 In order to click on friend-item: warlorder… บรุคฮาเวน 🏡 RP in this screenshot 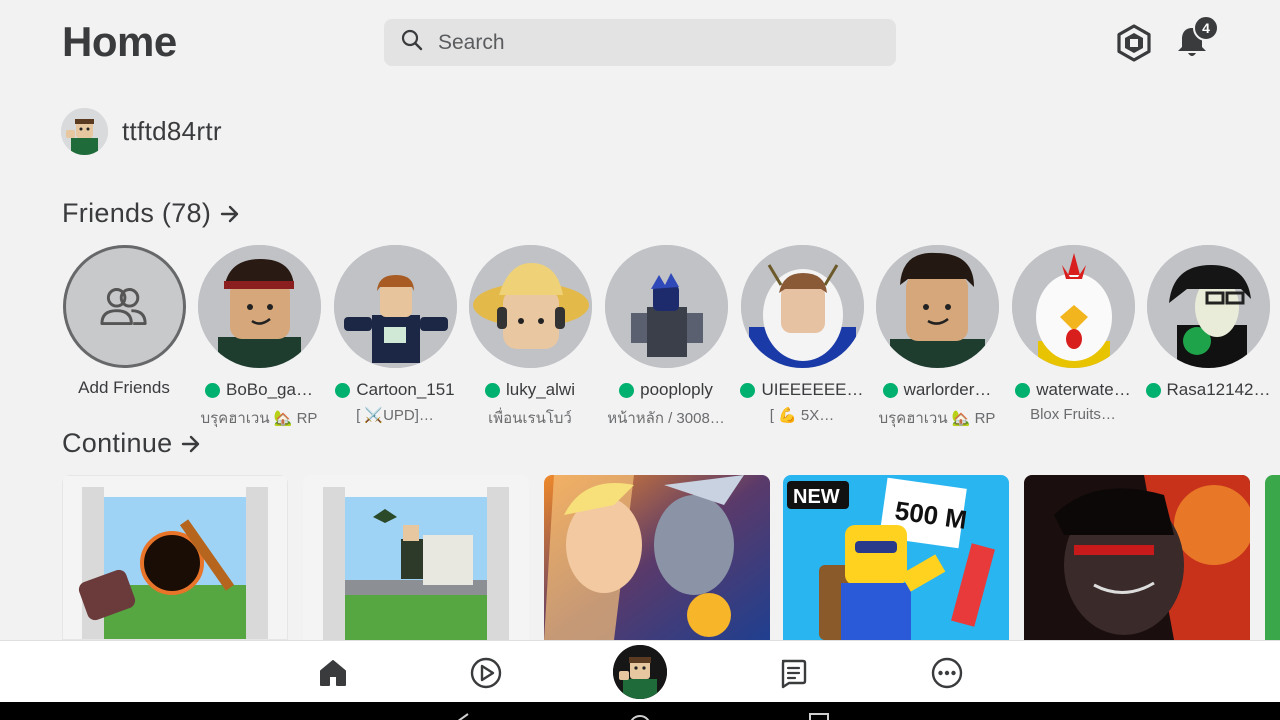, I will do `click(937, 337)`.